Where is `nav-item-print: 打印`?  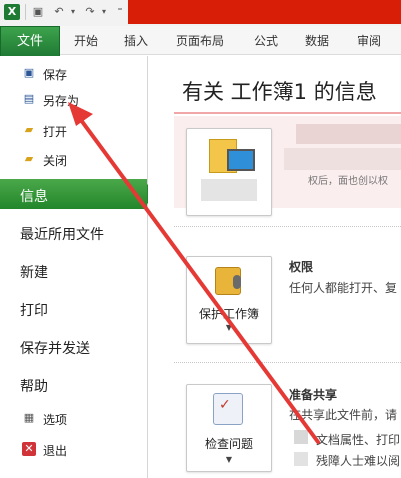
nav-item-print: 打印 is located at coordinates (73, 308).